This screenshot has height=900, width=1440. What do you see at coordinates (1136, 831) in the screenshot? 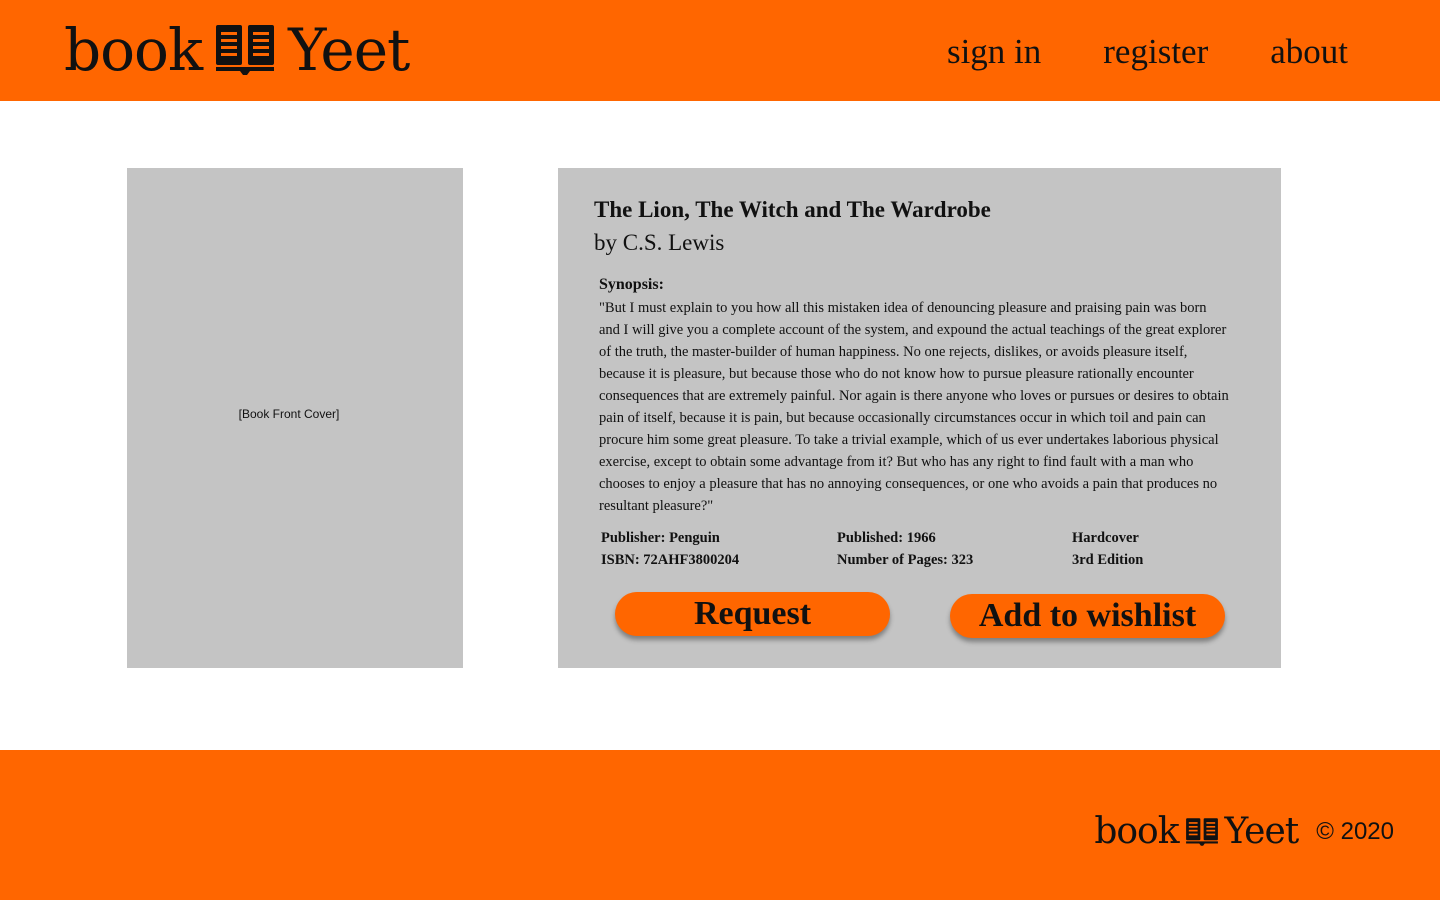
I see `footer-logo-word-book: book` at bounding box center [1136, 831].